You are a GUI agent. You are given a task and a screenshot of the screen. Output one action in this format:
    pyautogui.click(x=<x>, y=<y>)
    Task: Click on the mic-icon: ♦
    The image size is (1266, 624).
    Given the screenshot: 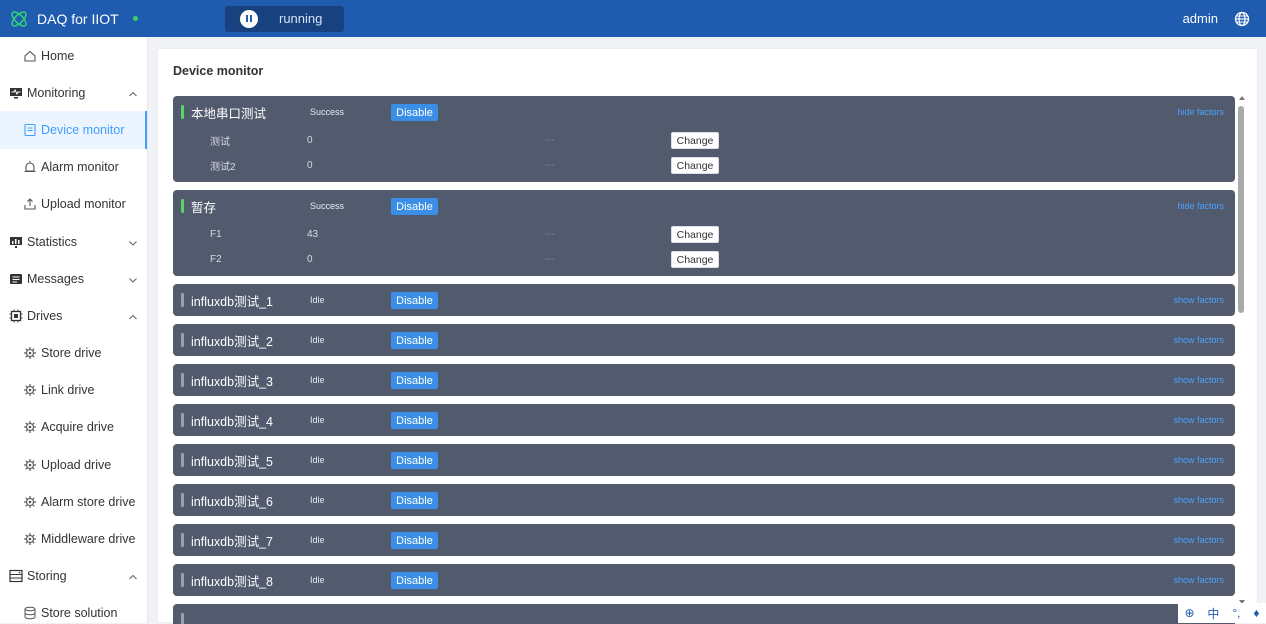 What is the action you would take?
    pyautogui.click(x=1256, y=613)
    